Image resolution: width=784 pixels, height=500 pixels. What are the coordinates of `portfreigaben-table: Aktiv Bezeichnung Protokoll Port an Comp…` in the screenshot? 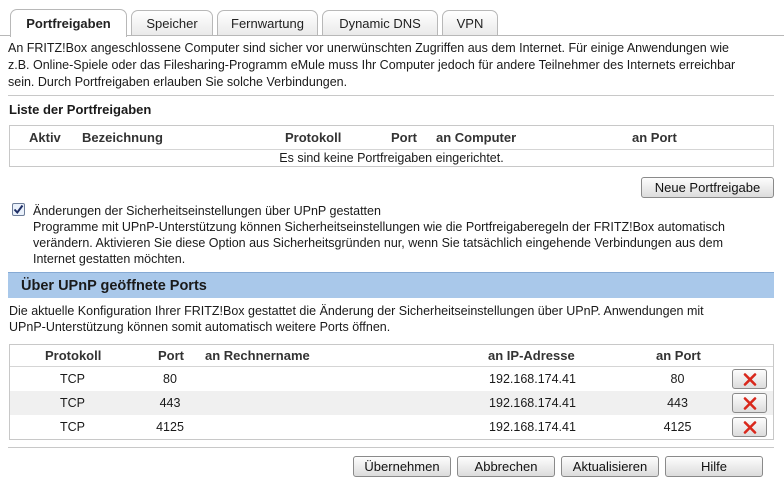 It's located at (391, 146).